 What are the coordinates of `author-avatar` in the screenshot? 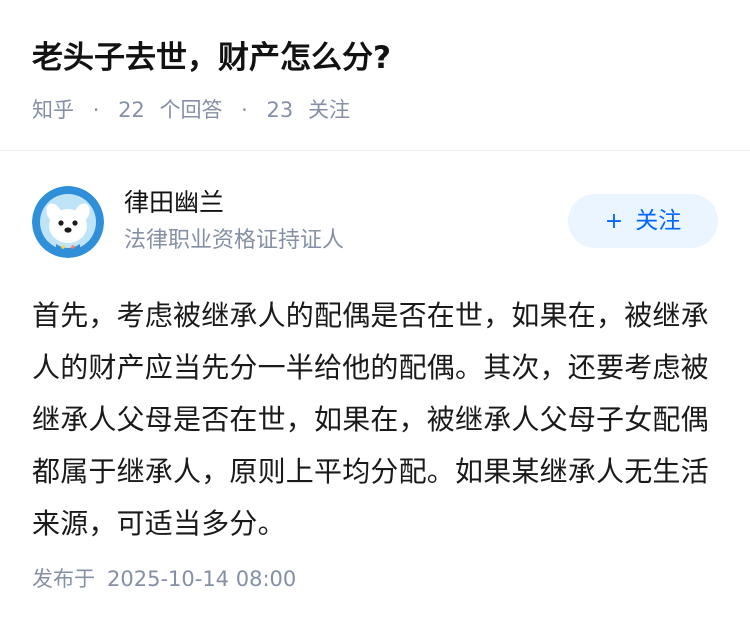 It's located at (68, 222).